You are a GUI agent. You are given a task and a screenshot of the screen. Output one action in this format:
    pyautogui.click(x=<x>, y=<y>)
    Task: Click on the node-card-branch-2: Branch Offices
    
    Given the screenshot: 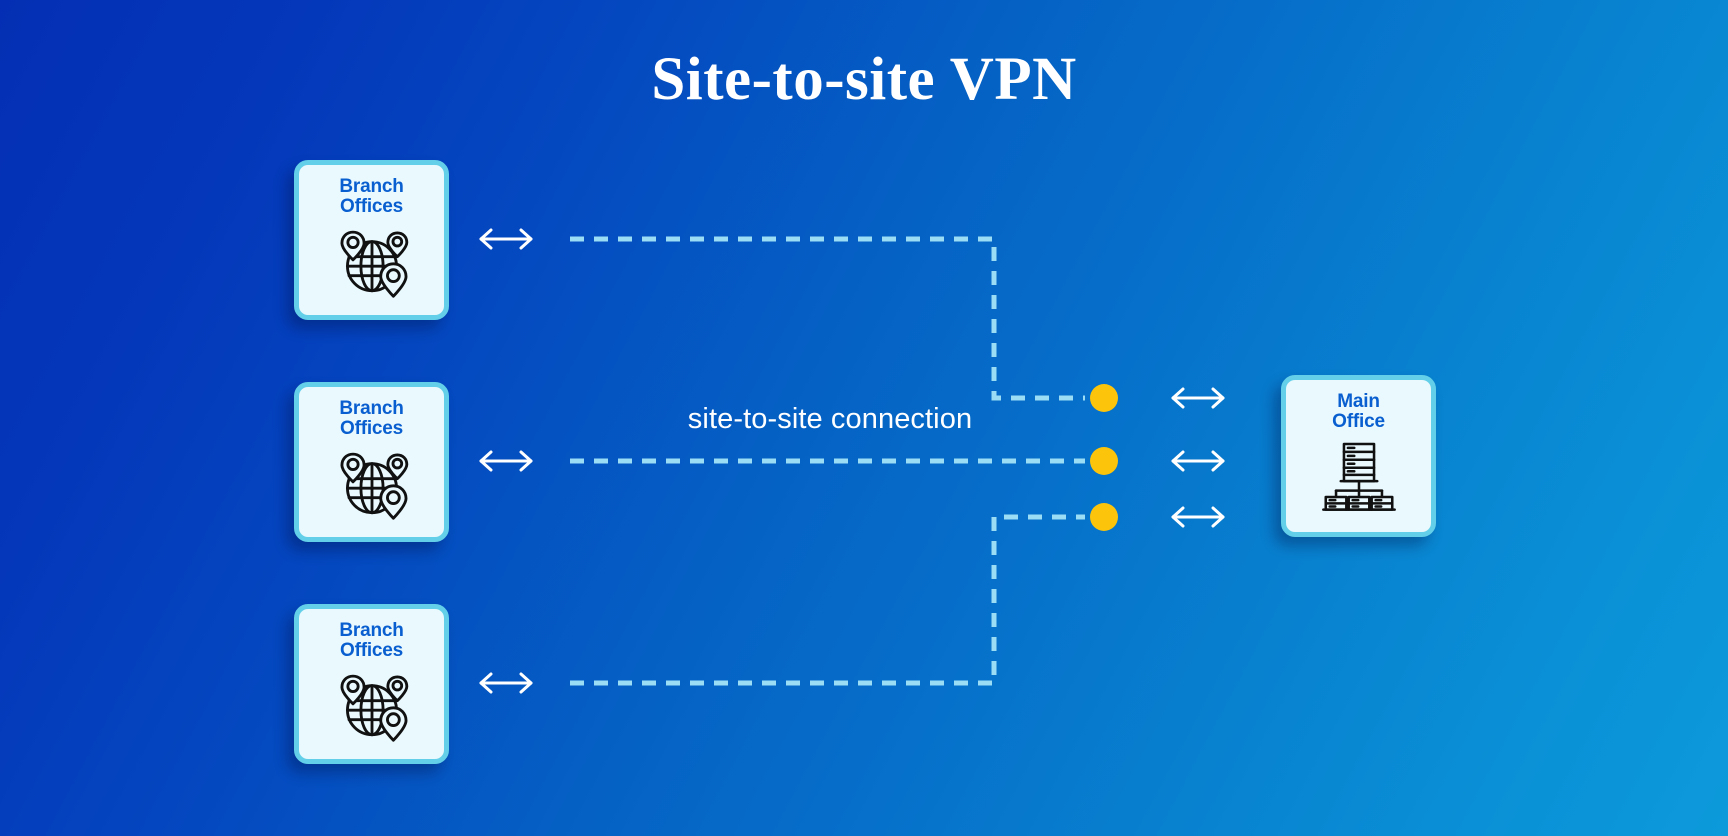 What is the action you would take?
    pyautogui.click(x=371, y=462)
    